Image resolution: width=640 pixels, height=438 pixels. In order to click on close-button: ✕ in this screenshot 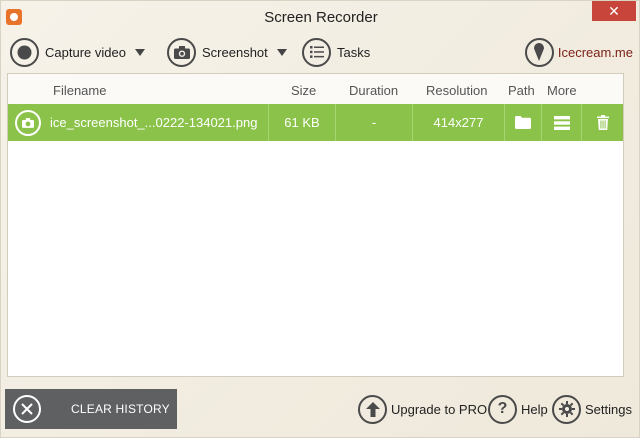, I will do `click(614, 11)`.